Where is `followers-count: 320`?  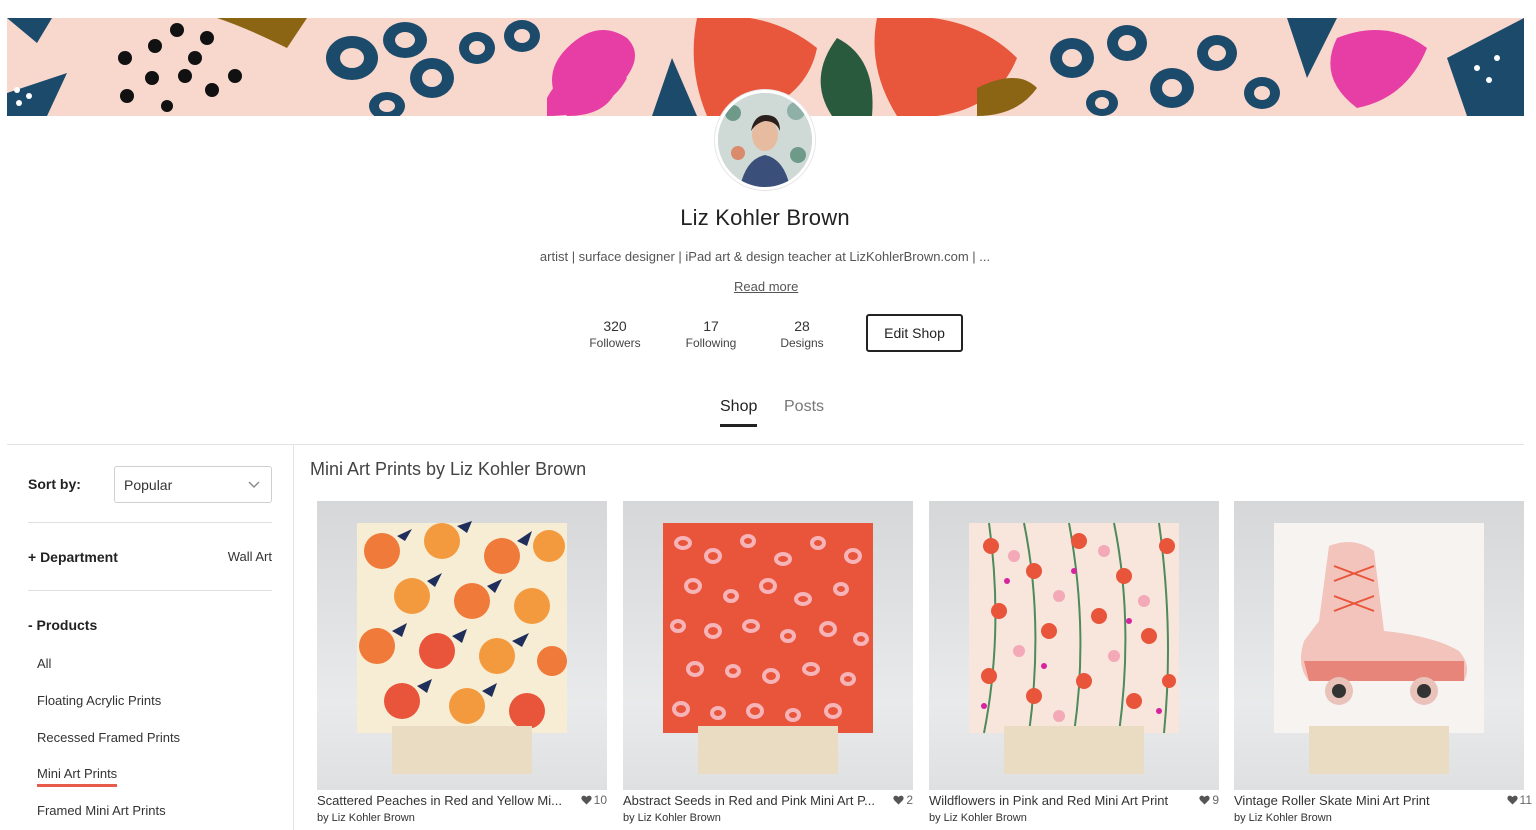
followers-count: 320 is located at coordinates (615, 326).